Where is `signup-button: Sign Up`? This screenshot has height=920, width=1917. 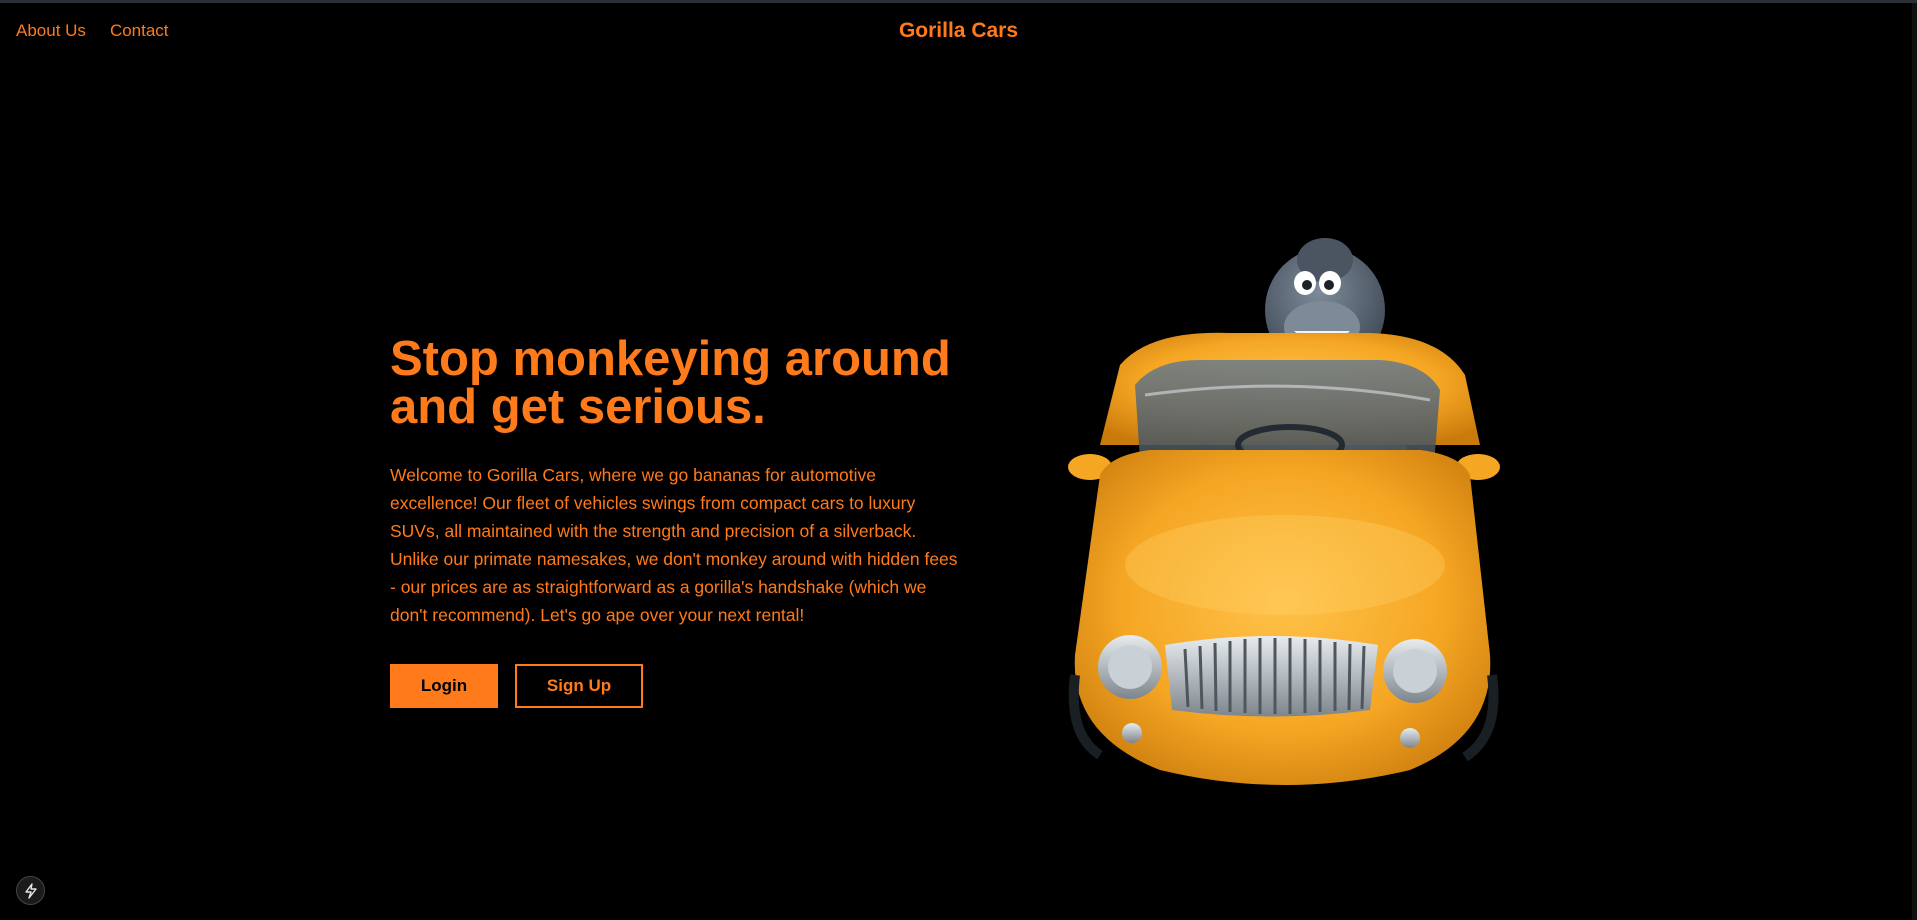
signup-button: Sign Up is located at coordinates (579, 686).